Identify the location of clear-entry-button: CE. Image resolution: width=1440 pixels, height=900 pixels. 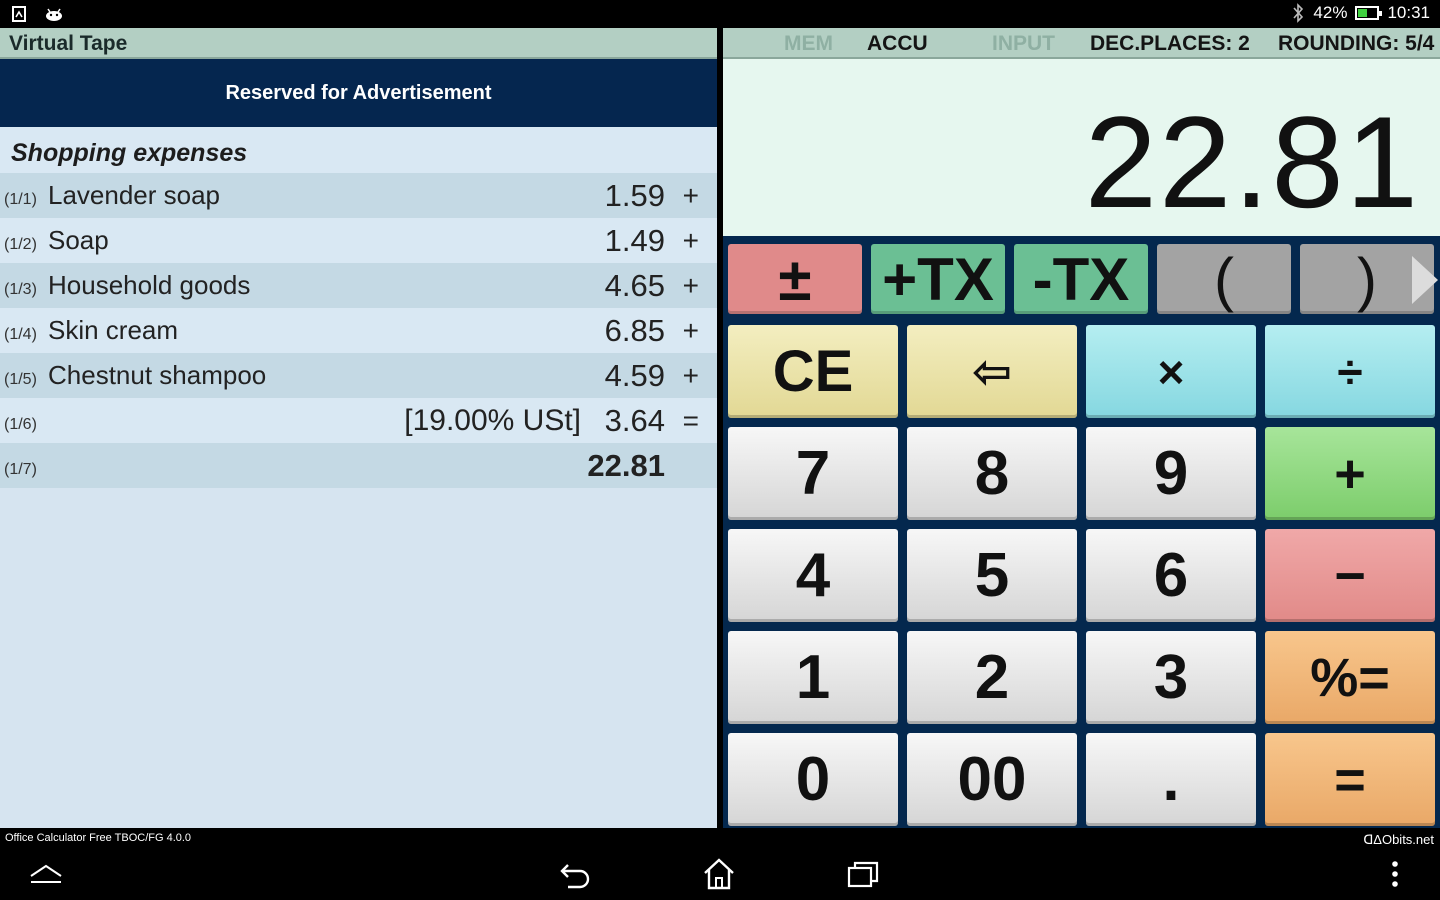
(813, 371).